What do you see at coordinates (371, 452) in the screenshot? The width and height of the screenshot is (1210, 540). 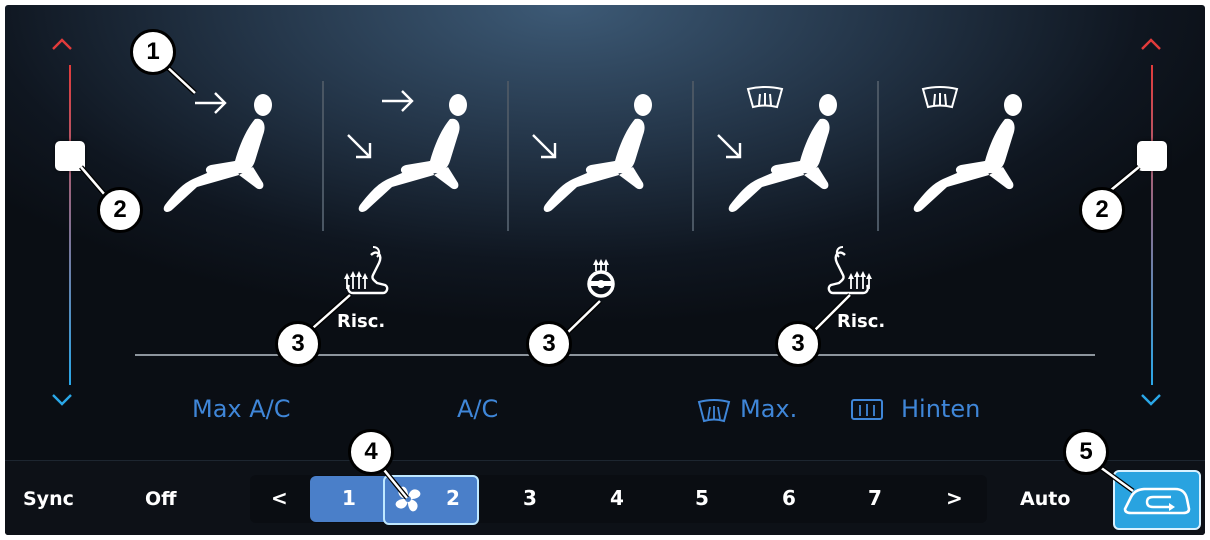 I see `callout-4: 4` at bounding box center [371, 452].